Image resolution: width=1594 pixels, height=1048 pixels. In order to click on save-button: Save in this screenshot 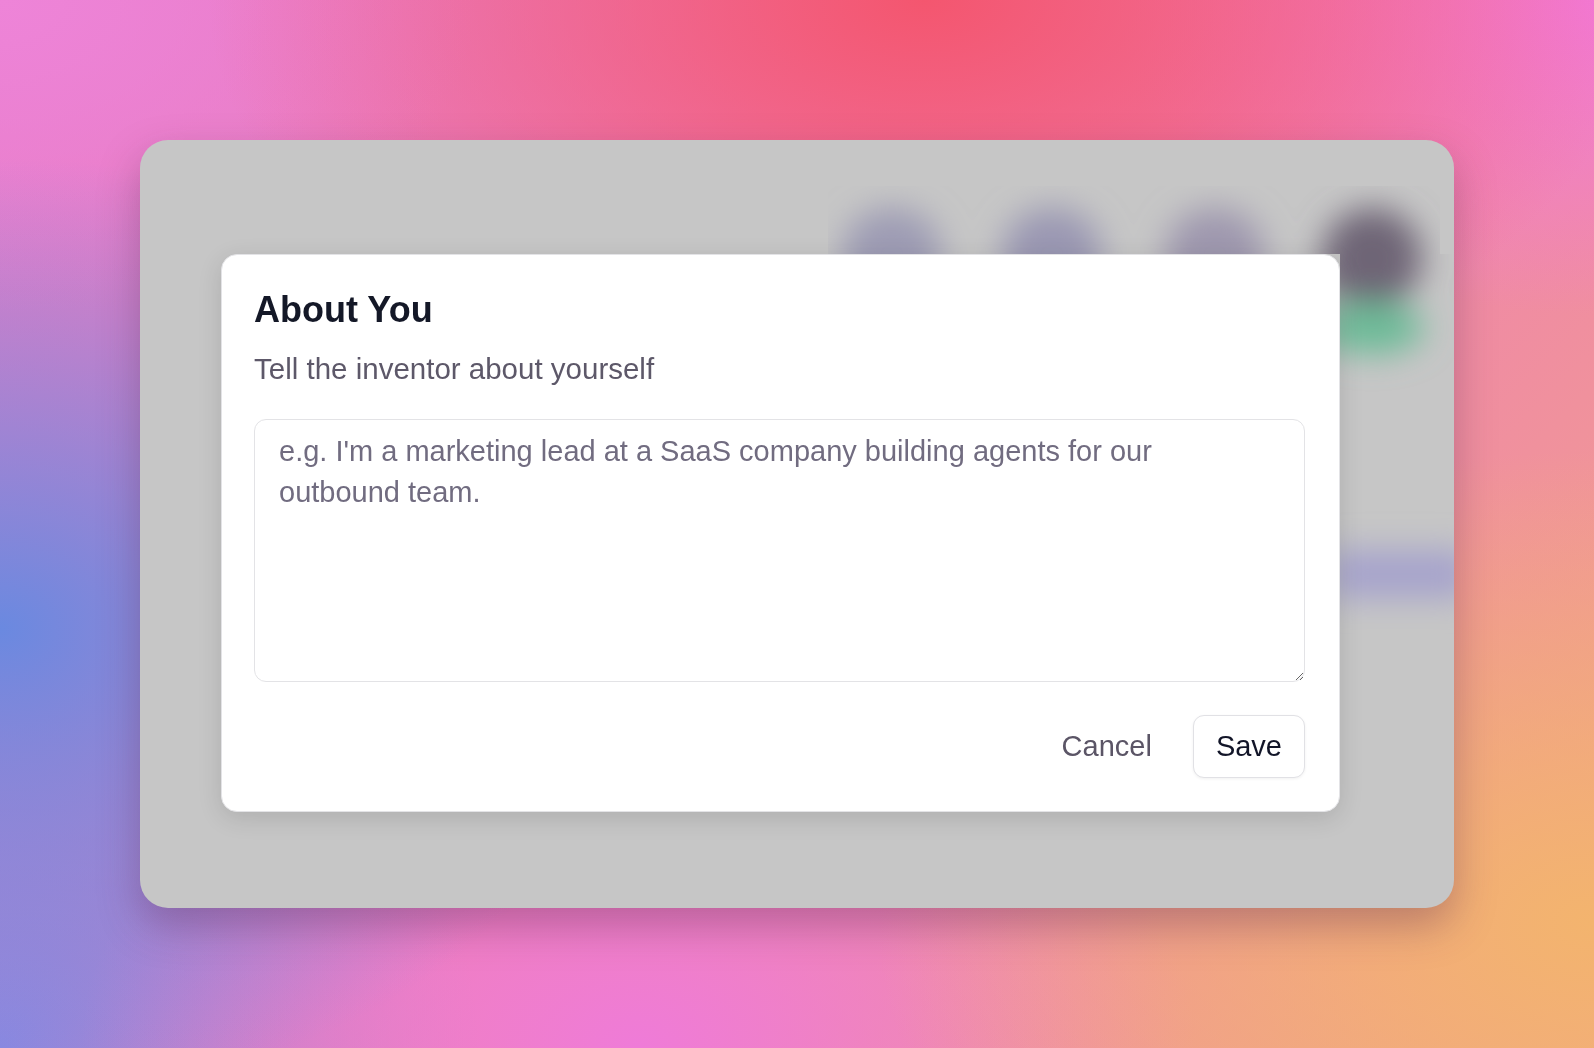, I will do `click(1248, 746)`.